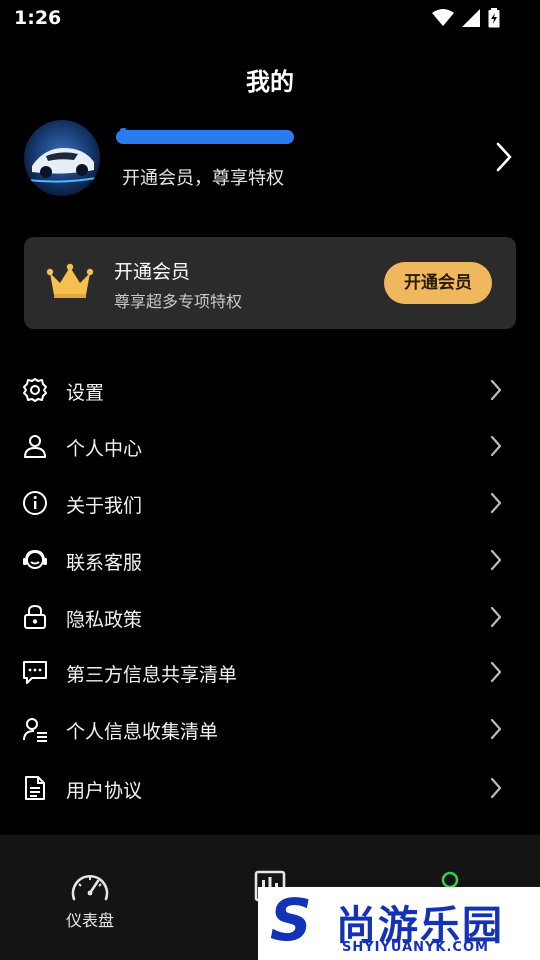 This screenshot has height=960, width=540. I want to click on menu-item-third-party-sharing: 第三方信息共享清单, so click(270, 672).